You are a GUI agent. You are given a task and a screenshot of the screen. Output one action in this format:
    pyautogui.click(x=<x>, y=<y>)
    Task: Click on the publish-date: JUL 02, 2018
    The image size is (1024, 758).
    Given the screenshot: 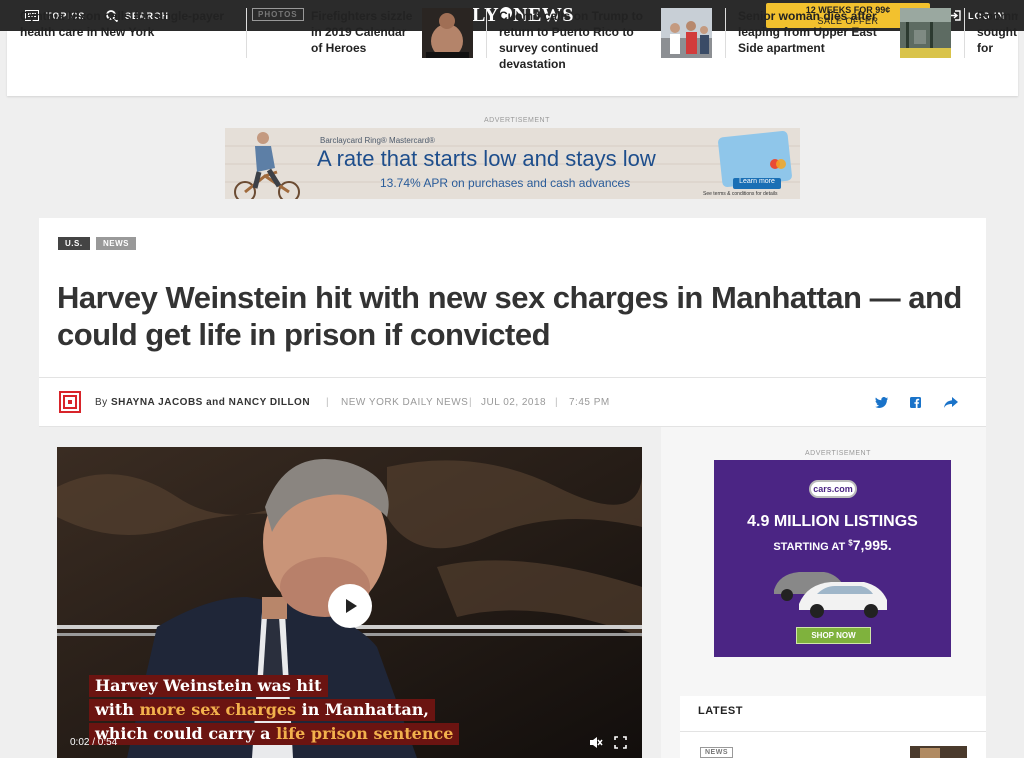 What is the action you would take?
    pyautogui.click(x=514, y=402)
    